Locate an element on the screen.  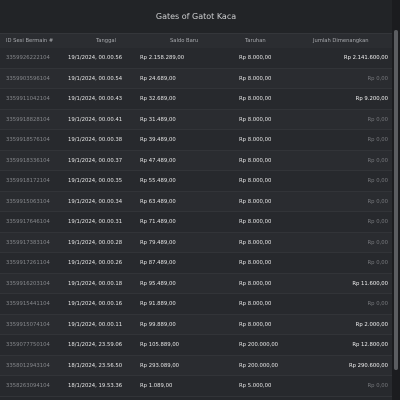
balance-value: Rp 24.689,00 is located at coordinates (158, 78).